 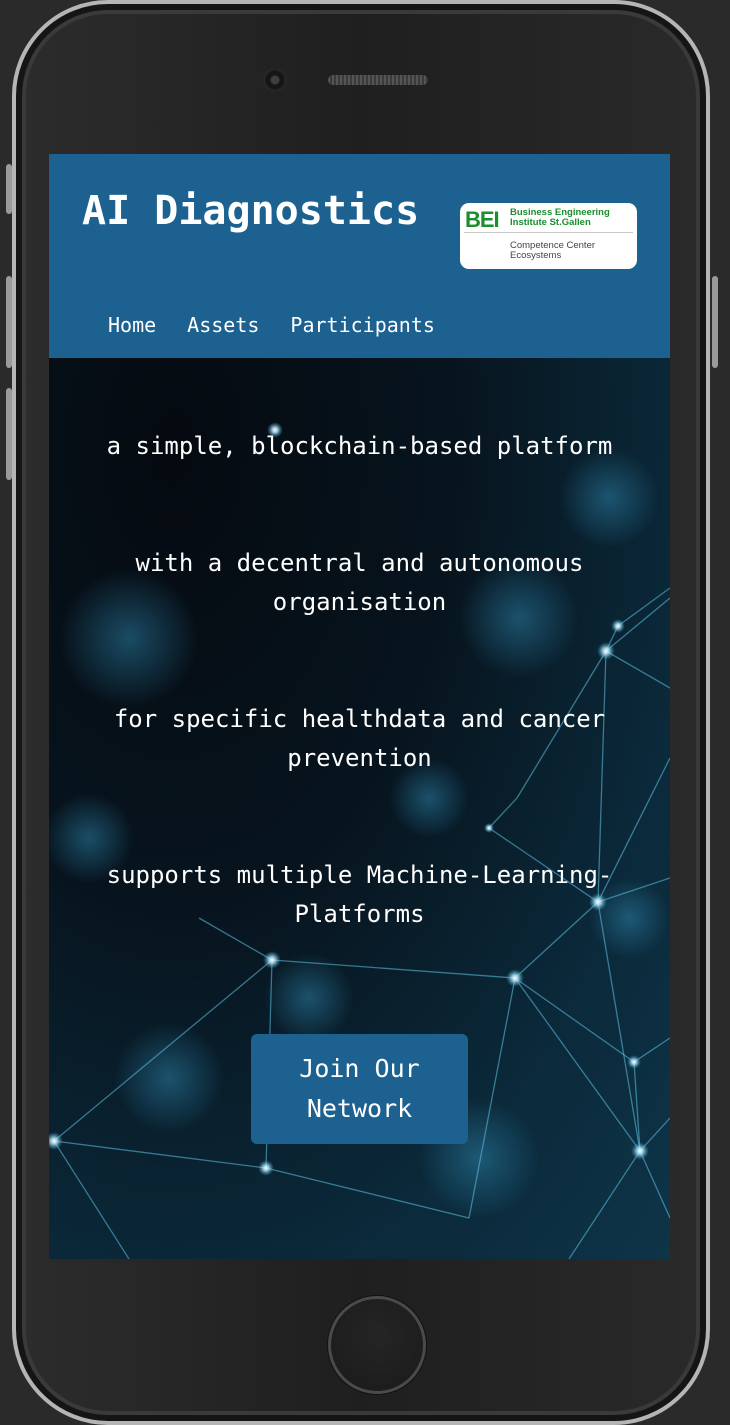 I want to click on phone-power-button, so click(x=715, y=322).